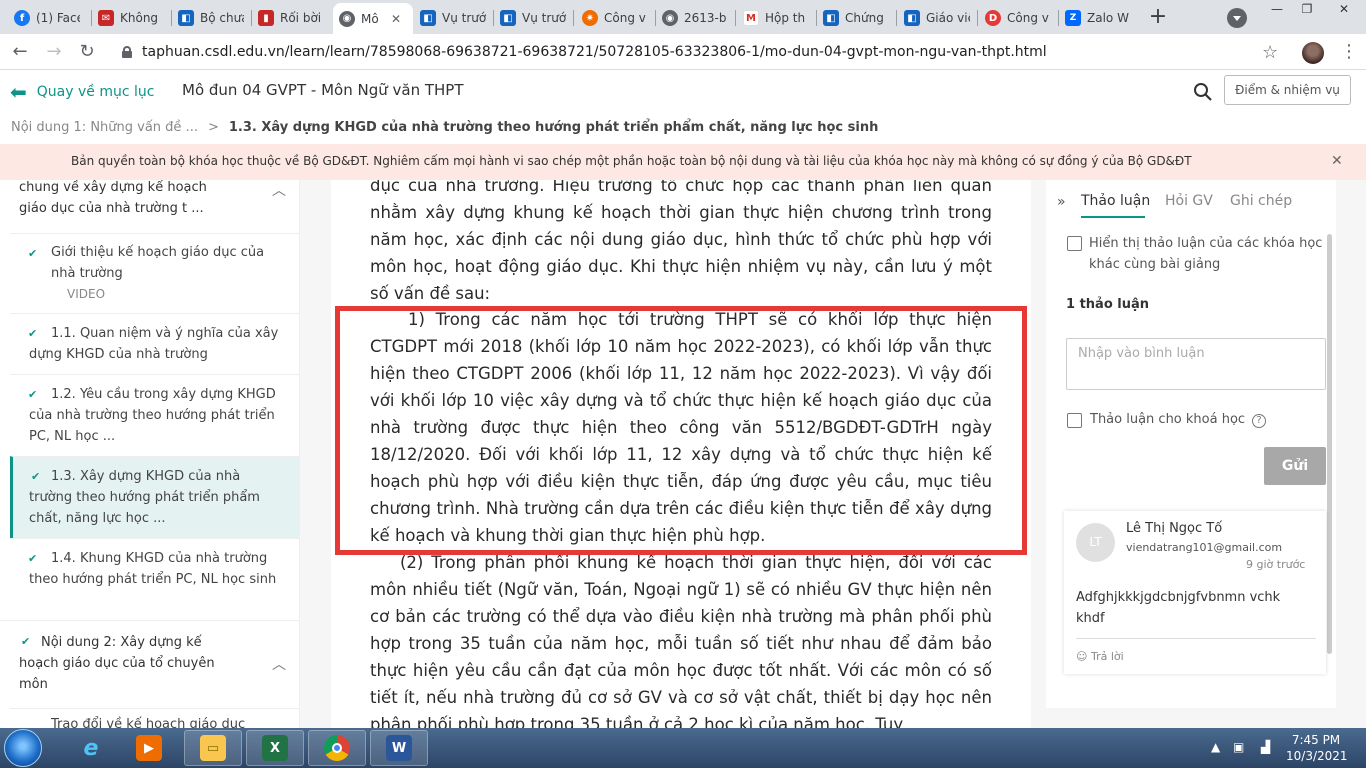 This screenshot has height=768, width=1366. Describe the element at coordinates (1287, 90) in the screenshot. I see `score-tasks-button: Điểm & nhiệm vụ` at that location.